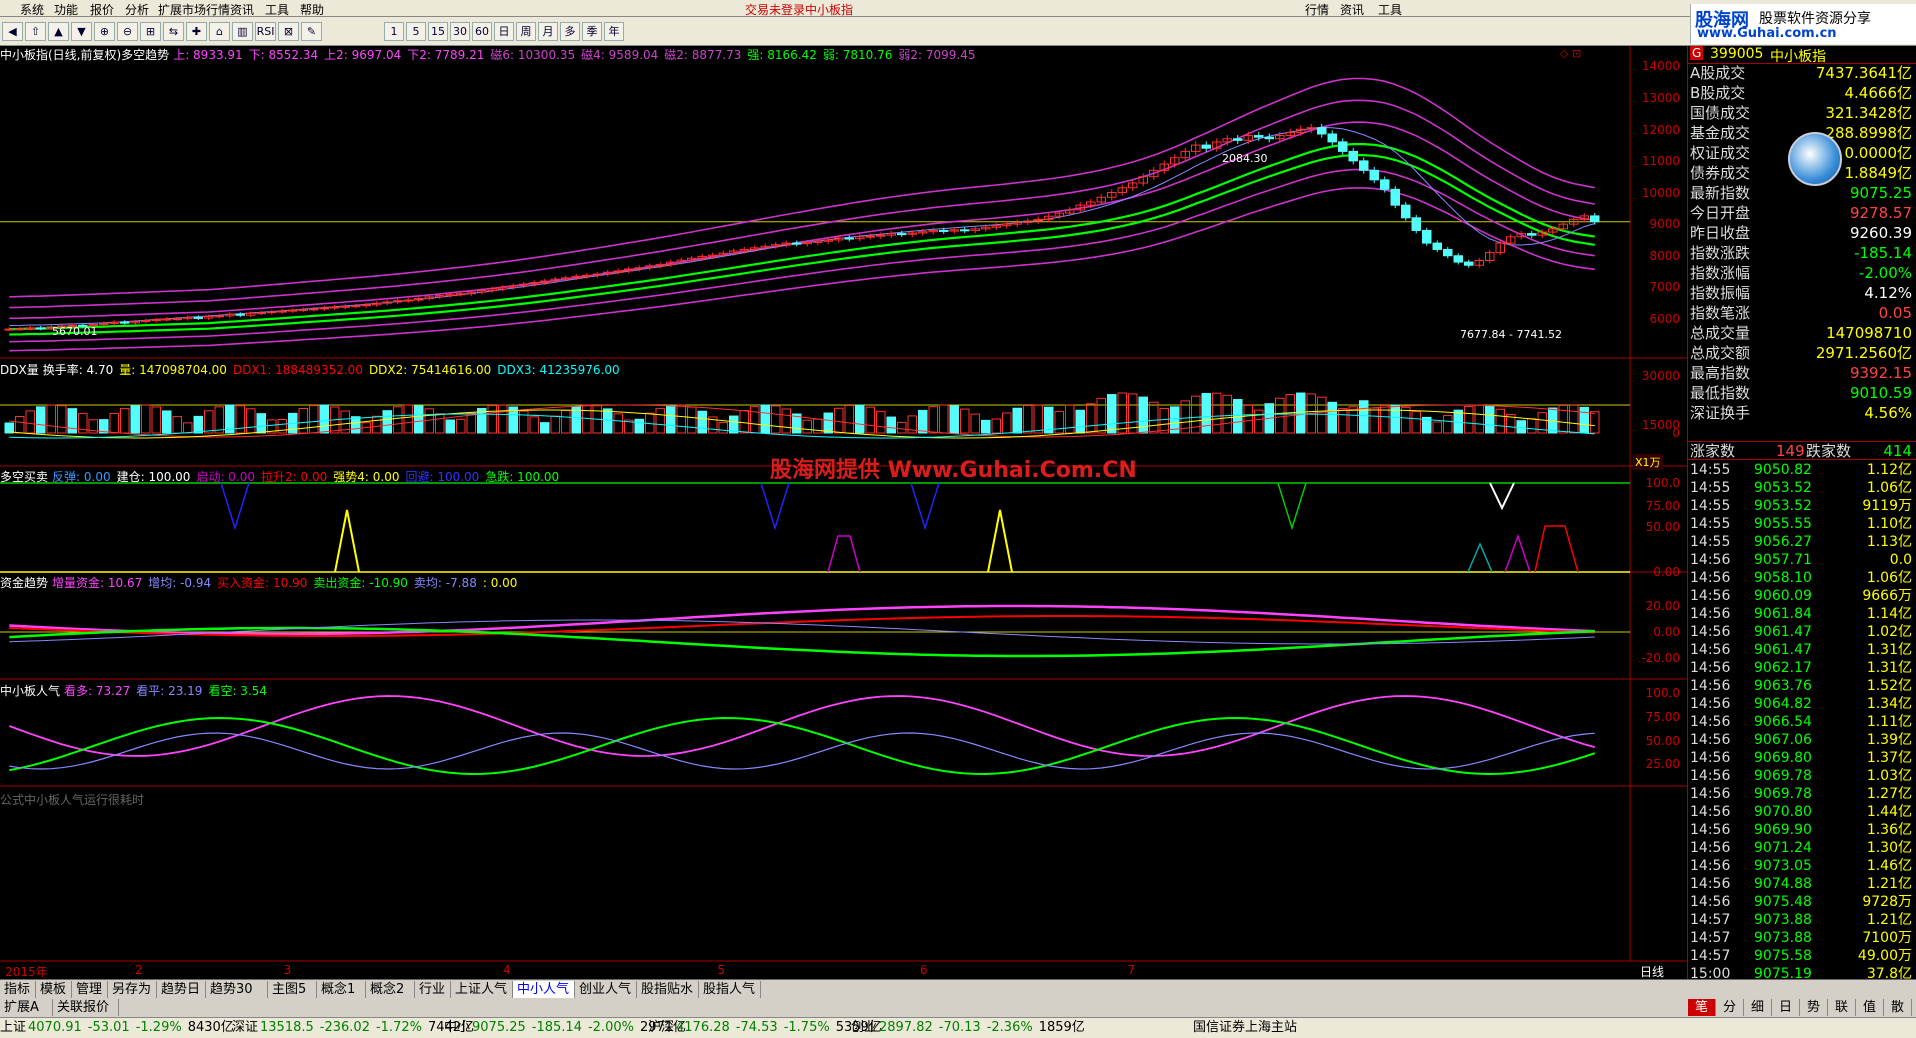 The image size is (1916, 1038). Describe the element at coordinates (242, 9) in the screenshot. I see `menu-5: 资讯` at that location.